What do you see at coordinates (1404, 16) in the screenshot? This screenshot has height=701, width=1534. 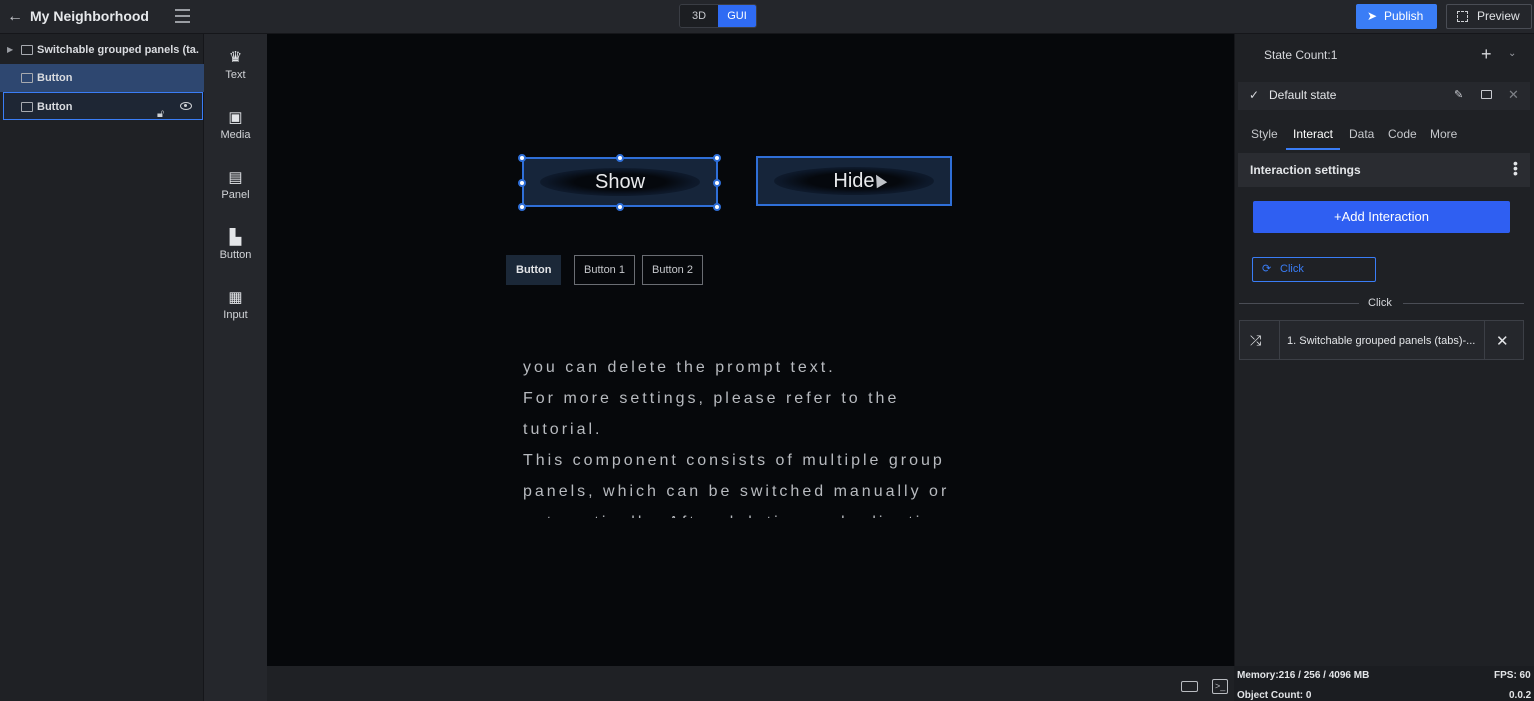 I see `publish-label: Publish` at bounding box center [1404, 16].